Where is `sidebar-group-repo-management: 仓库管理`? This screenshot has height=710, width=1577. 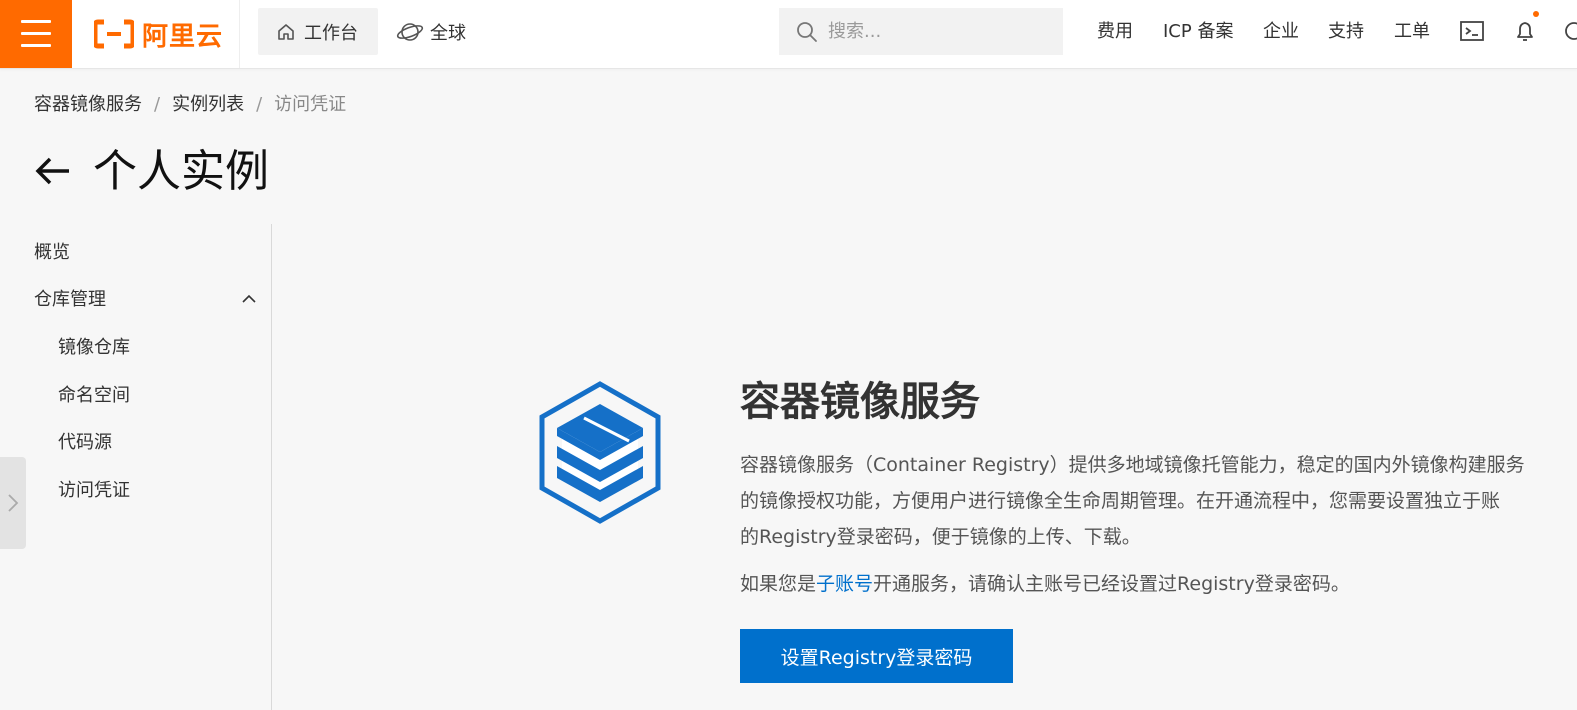 sidebar-group-repo-management: 仓库管理 is located at coordinates (145, 300).